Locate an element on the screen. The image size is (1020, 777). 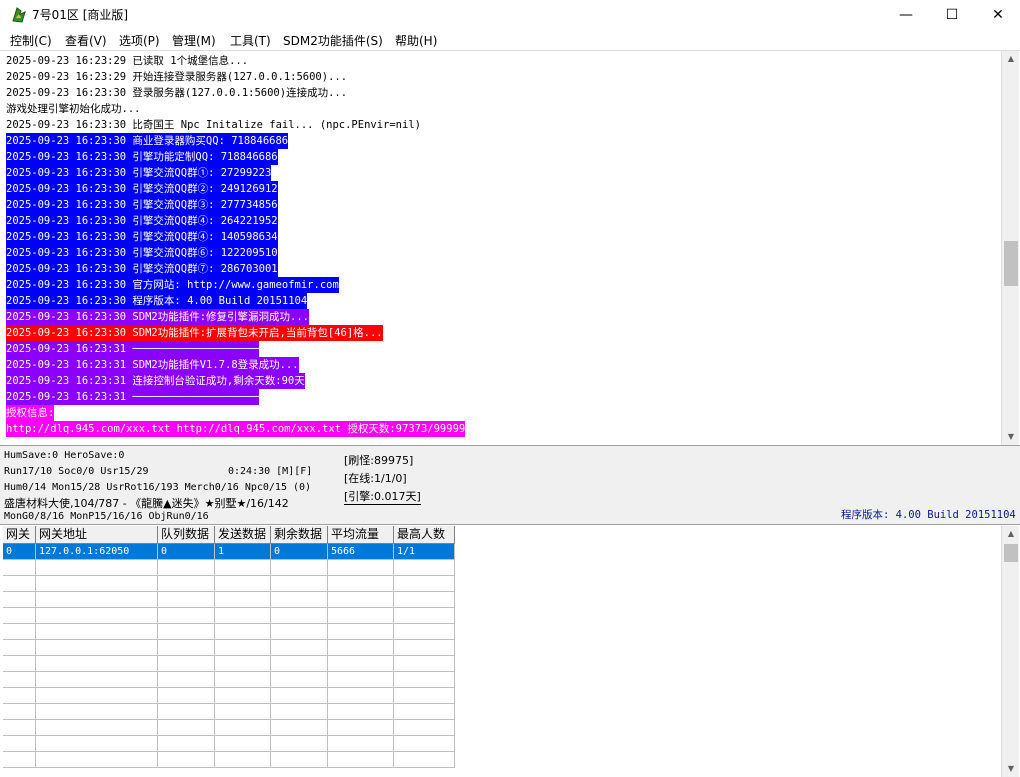
menu-sdm2-plugin: SDM2功能插件(S) is located at coordinates (333, 40).